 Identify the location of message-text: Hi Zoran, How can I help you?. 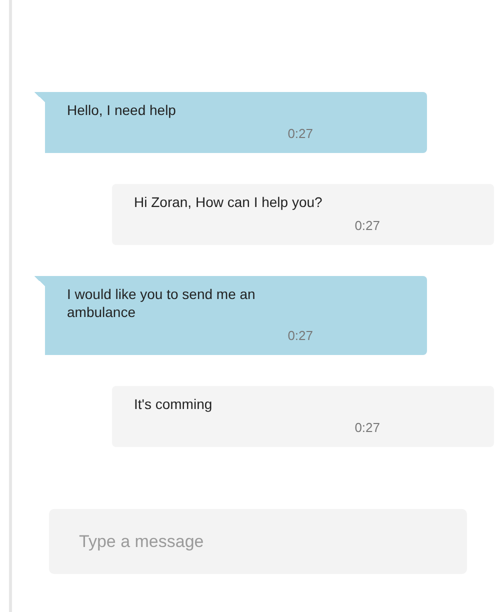
(229, 202).